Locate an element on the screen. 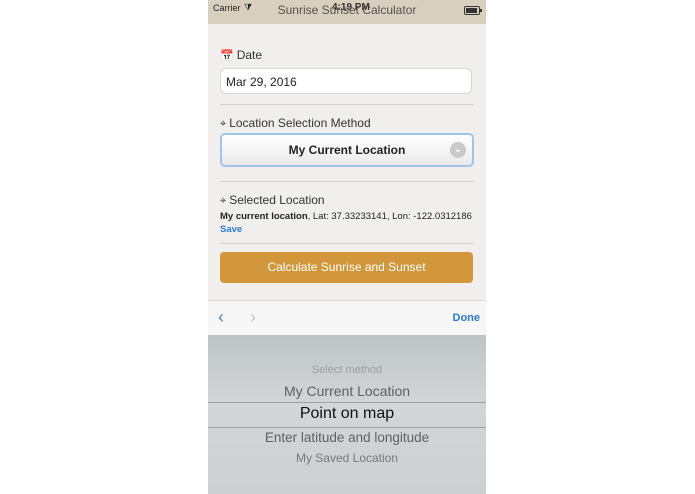 The image size is (695, 494). location-method-select: My Current Location ⌄ is located at coordinates (347, 150).